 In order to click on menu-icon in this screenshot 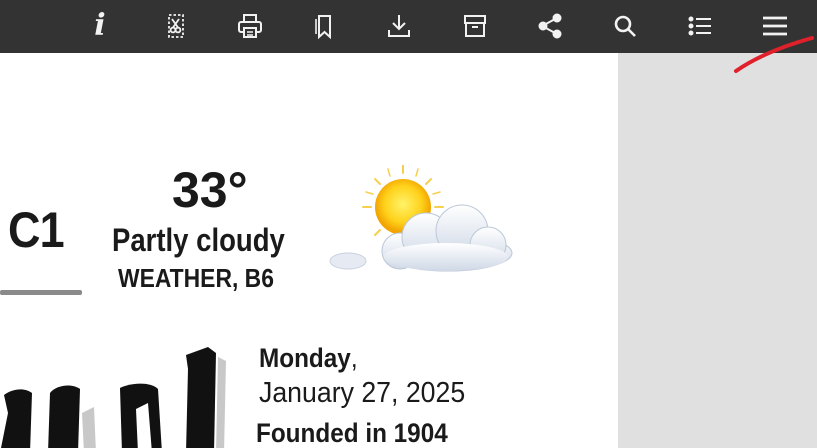, I will do `click(775, 26)`.